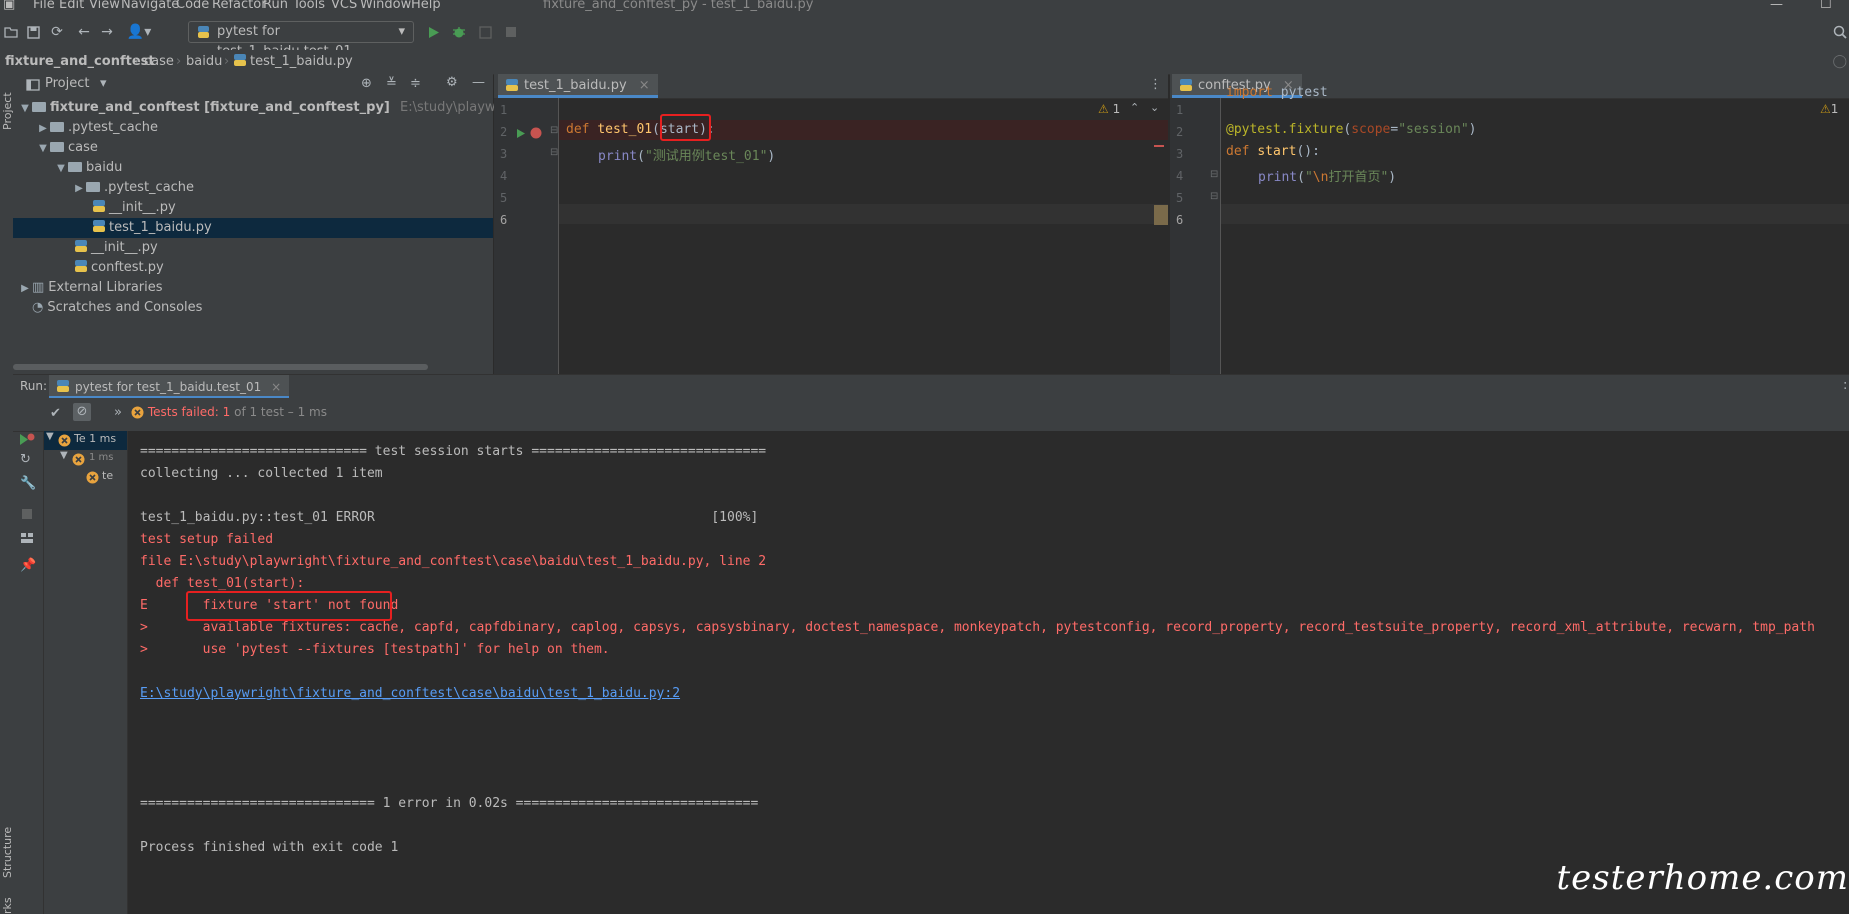 This screenshot has height=914, width=1849. I want to click on toggle-auto-test-icon: ↻, so click(25, 459).